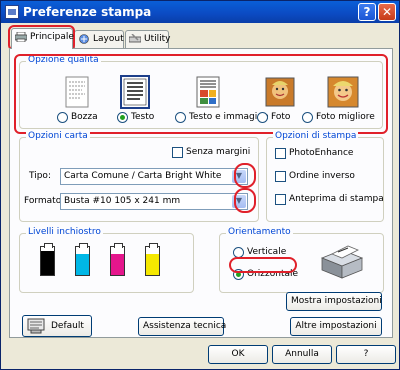  What do you see at coordinates (259, 232) in the screenshot?
I see `orientation-legend: Orientamento` at bounding box center [259, 232].